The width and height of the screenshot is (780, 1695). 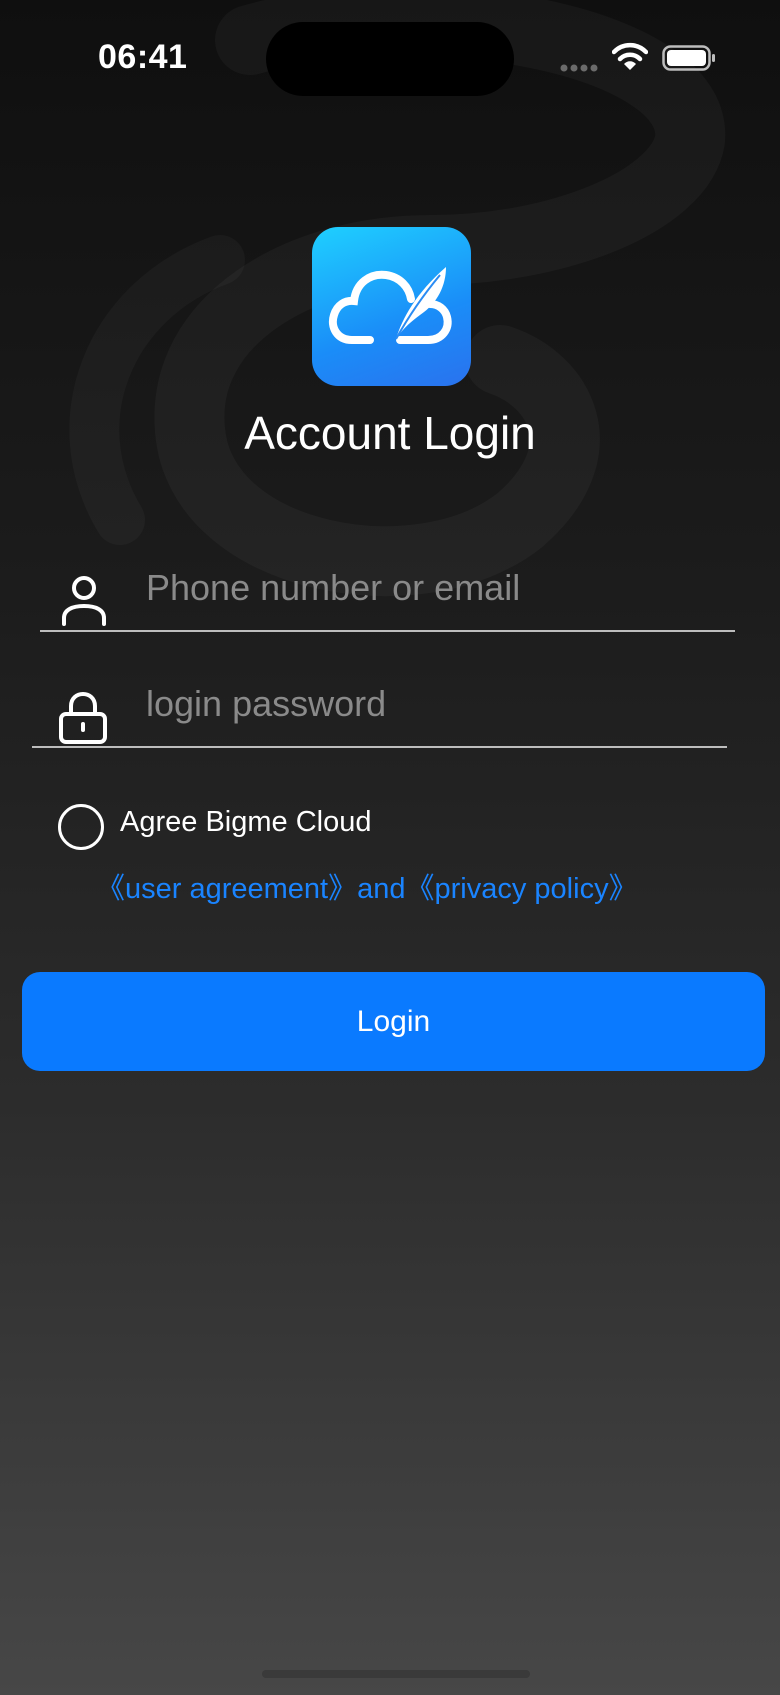 I want to click on and-text: and, so click(x=381, y=889).